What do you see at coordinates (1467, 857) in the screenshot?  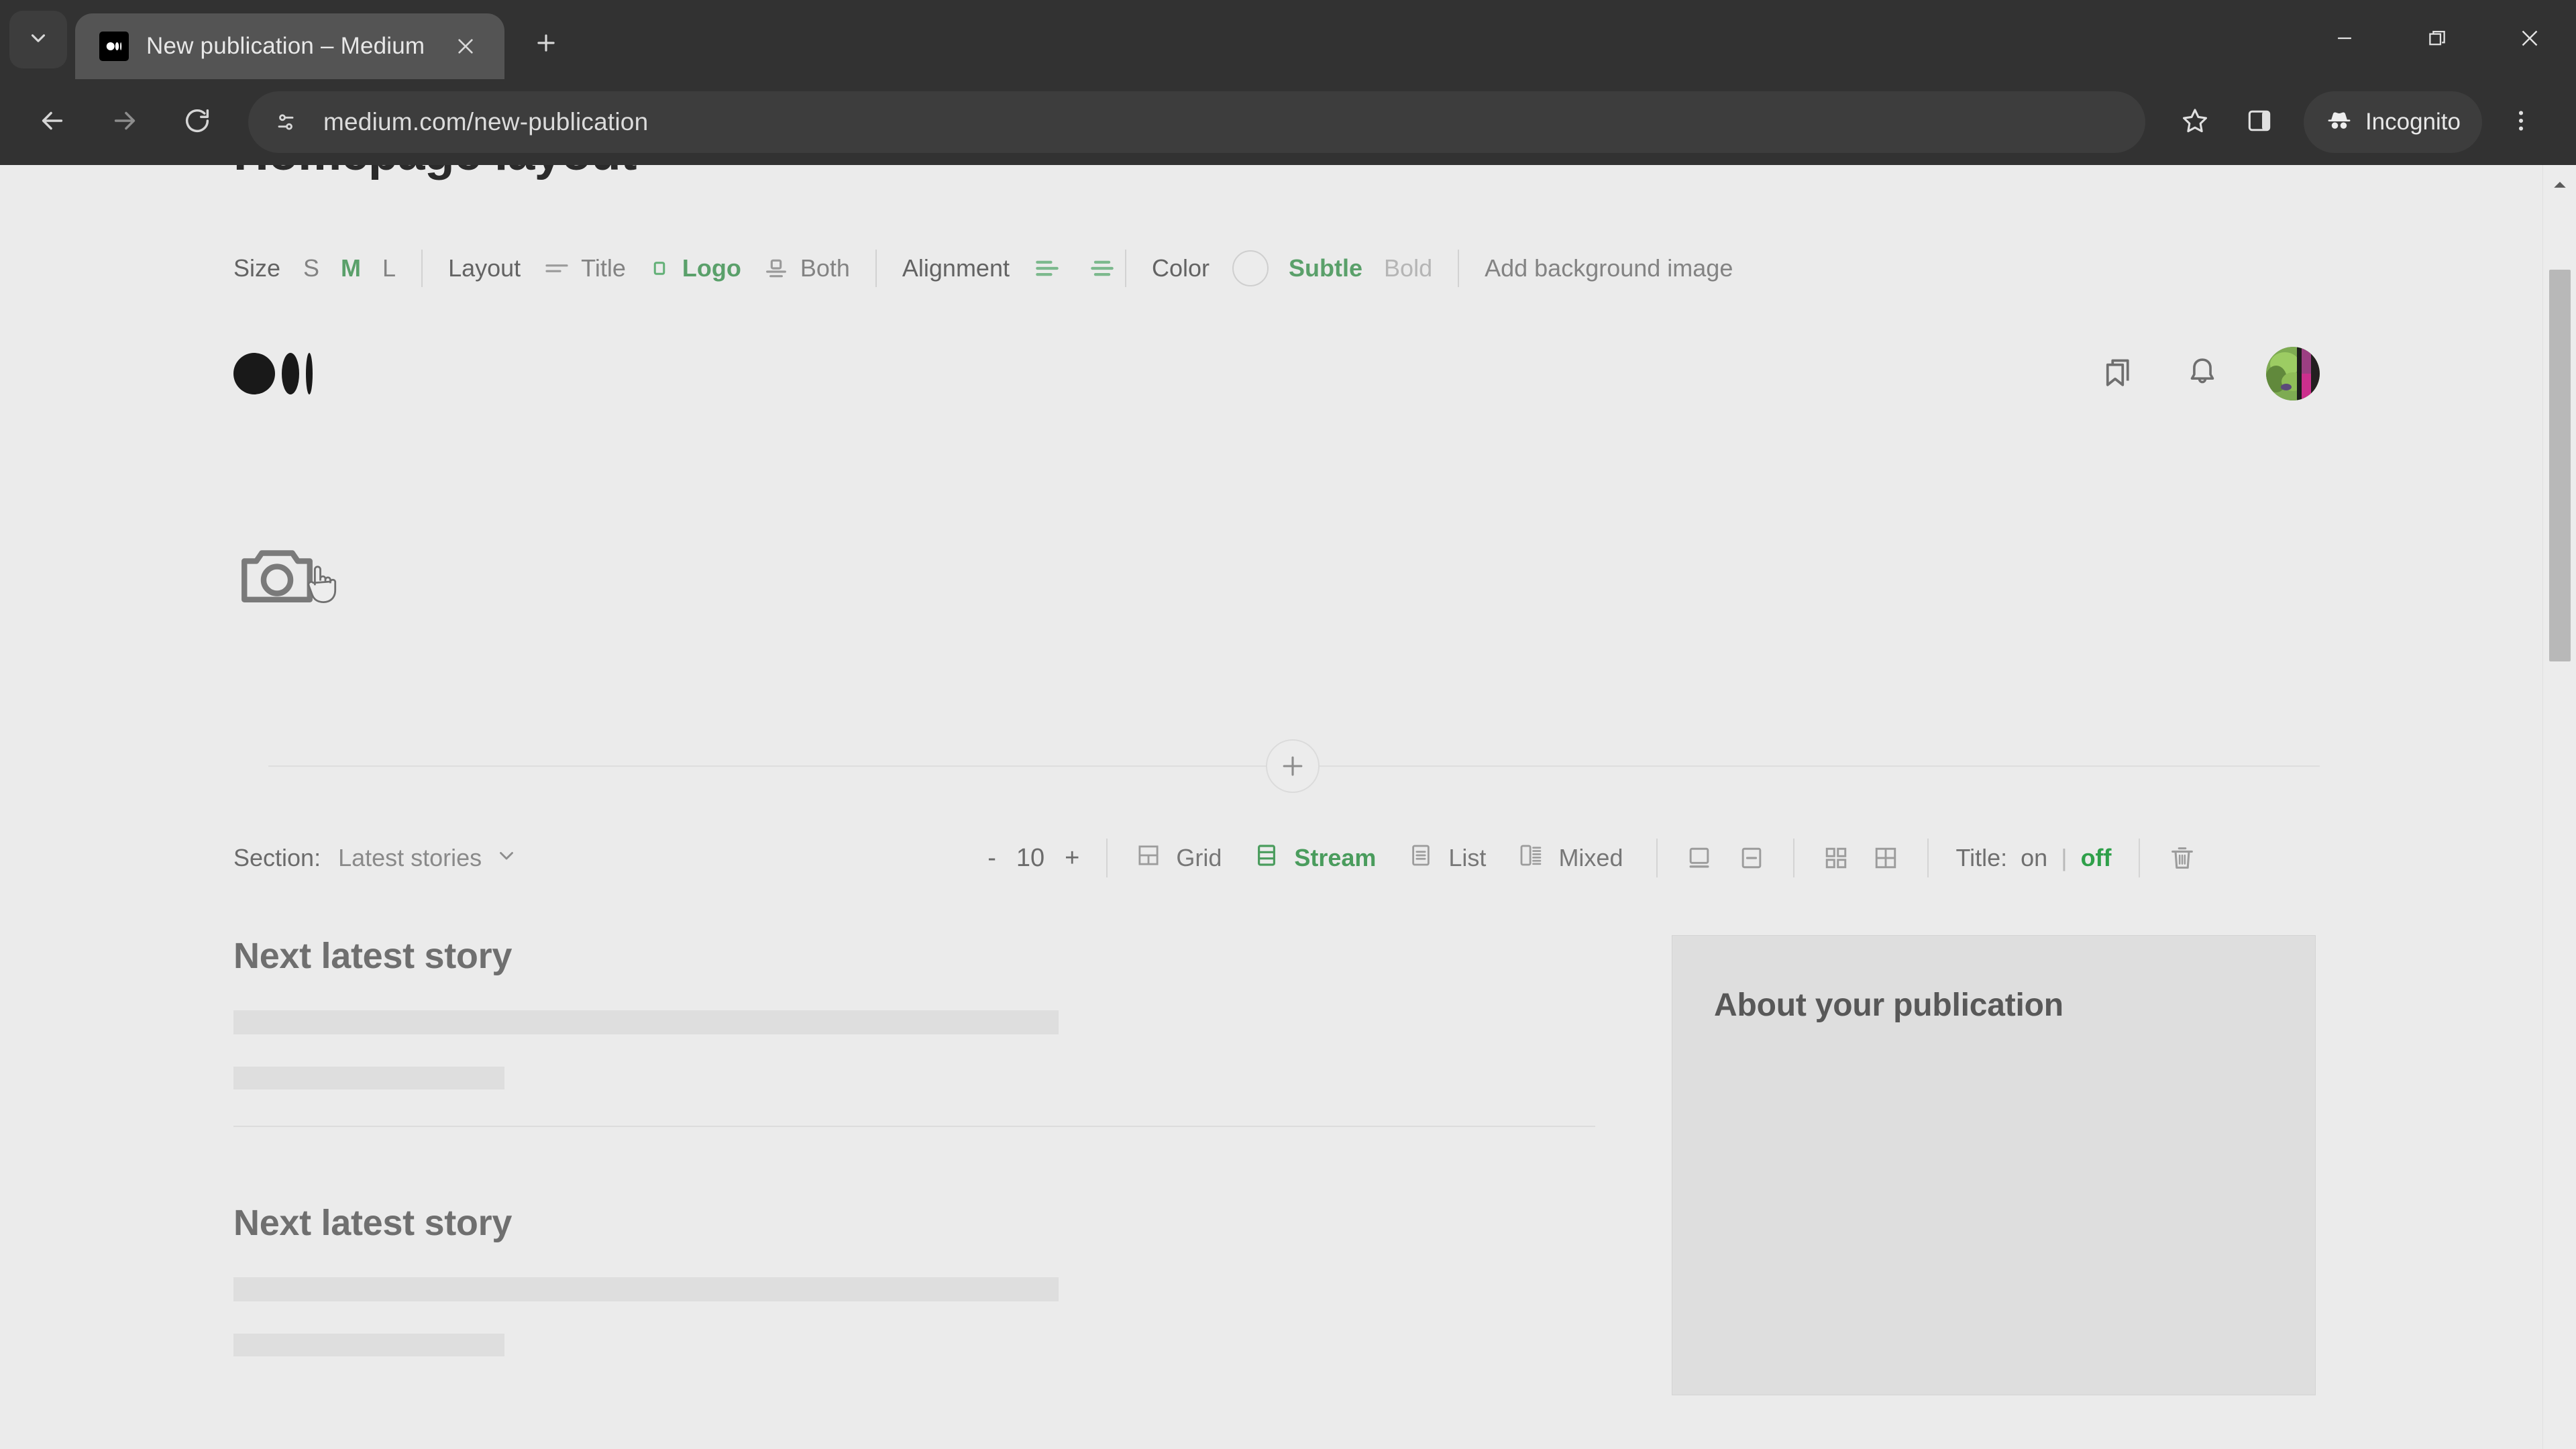 I see `view-label-list: List` at bounding box center [1467, 857].